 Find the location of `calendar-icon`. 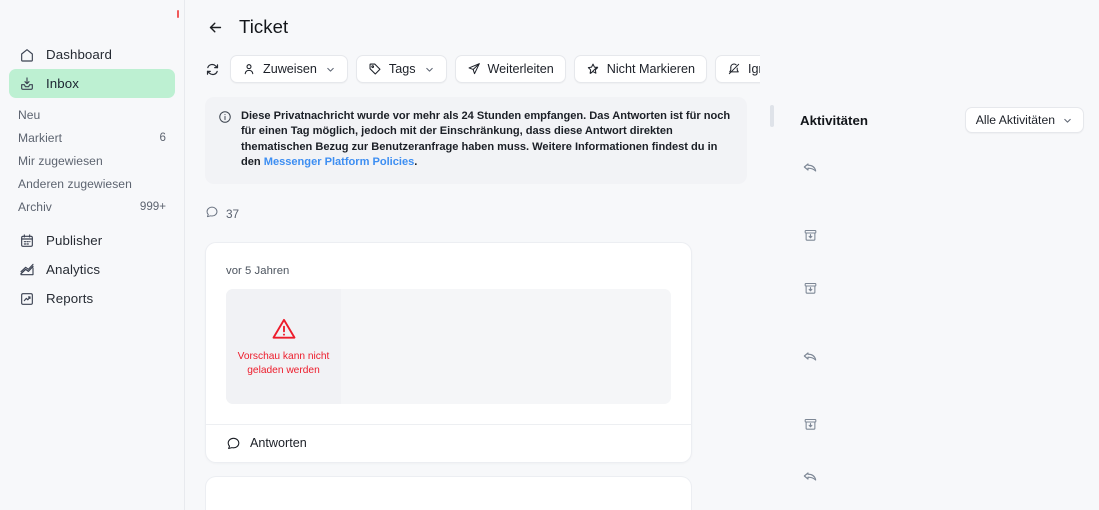

calendar-icon is located at coordinates (26, 240).